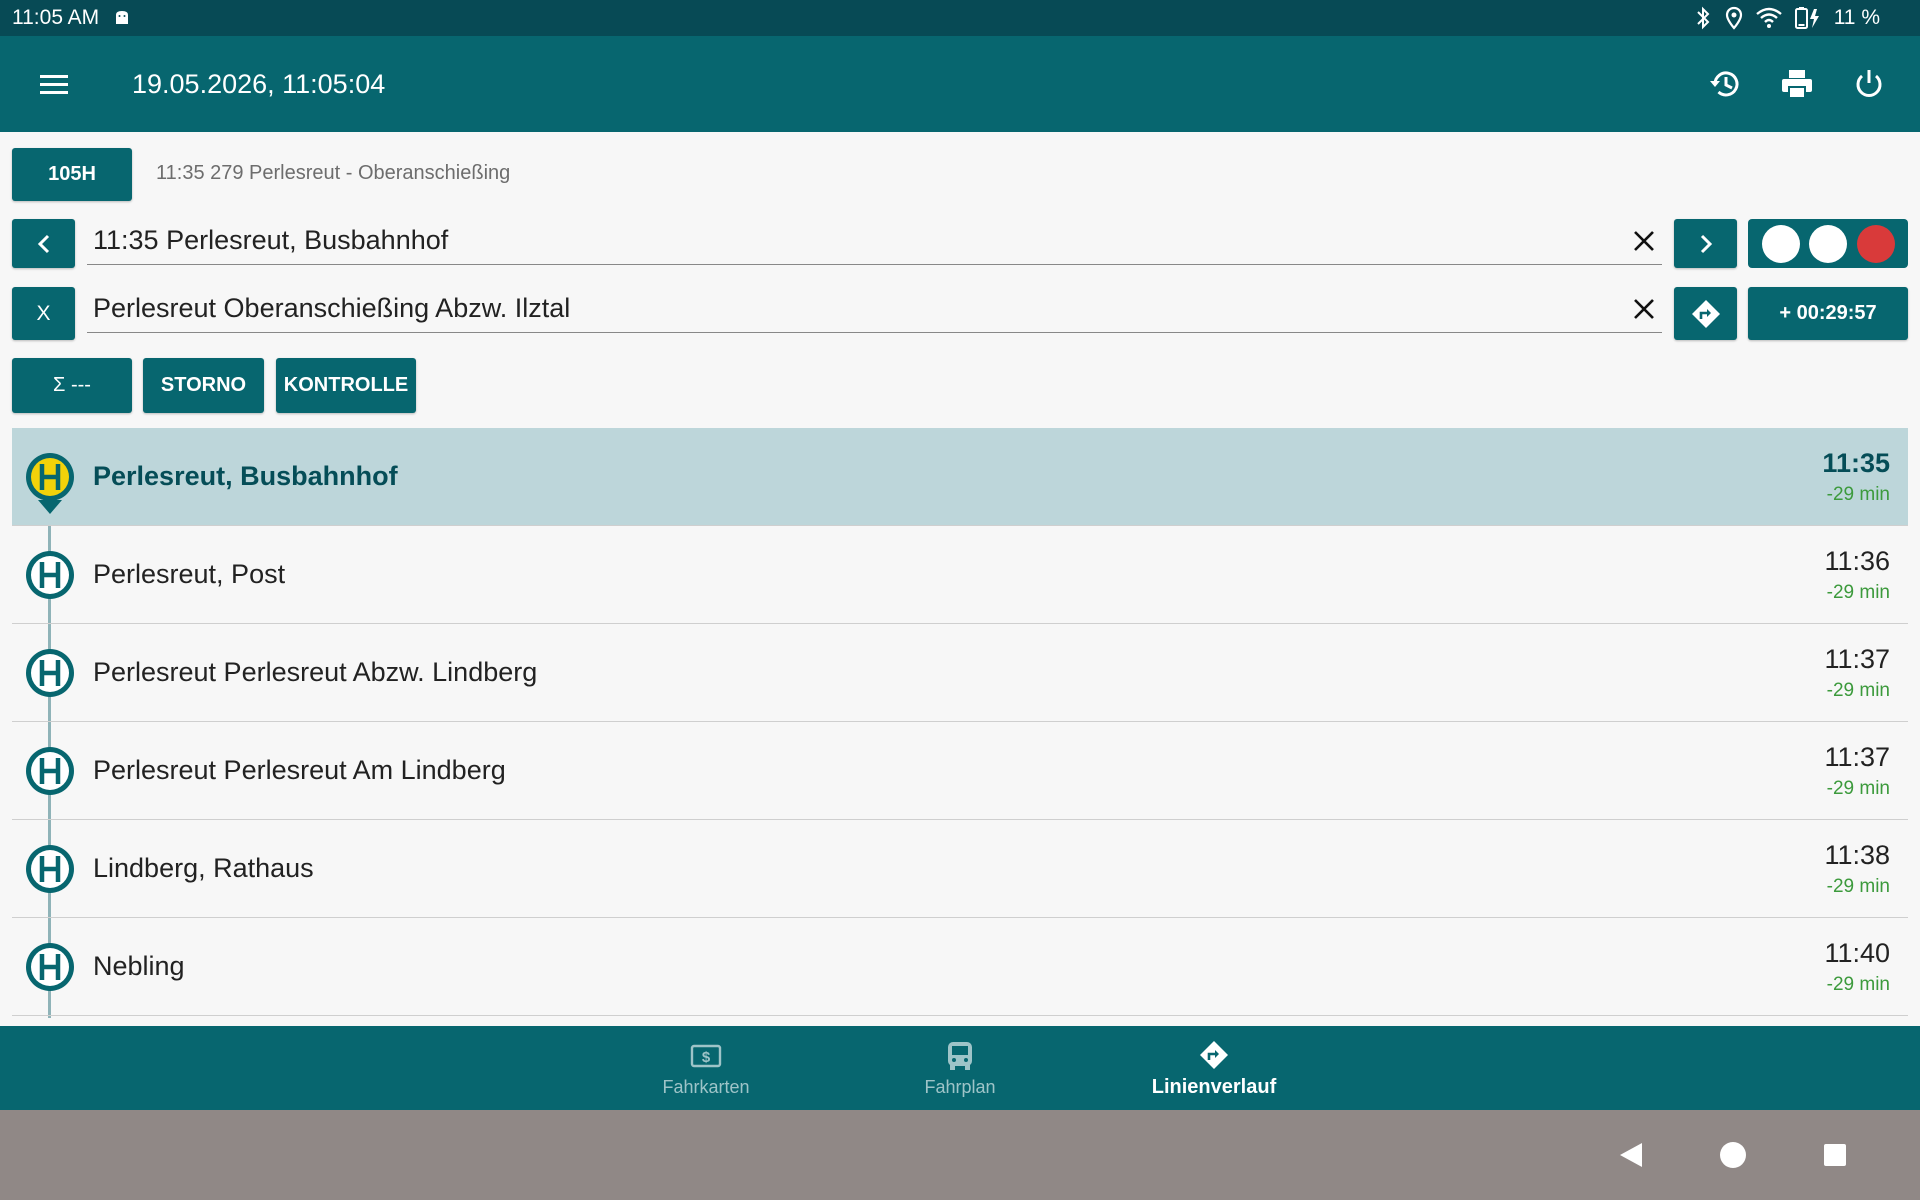 The width and height of the screenshot is (1920, 1200). I want to click on line-code-button: 105H, so click(72, 174).